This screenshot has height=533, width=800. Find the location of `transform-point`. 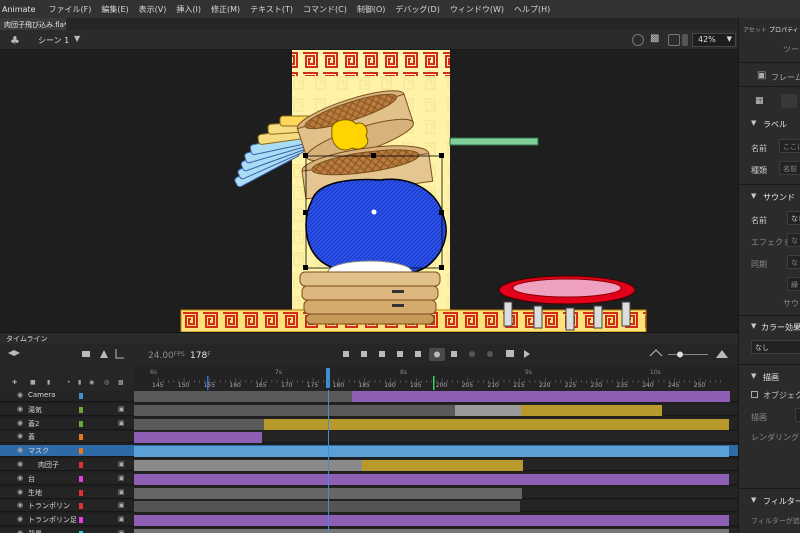

transform-point is located at coordinates (374, 212).